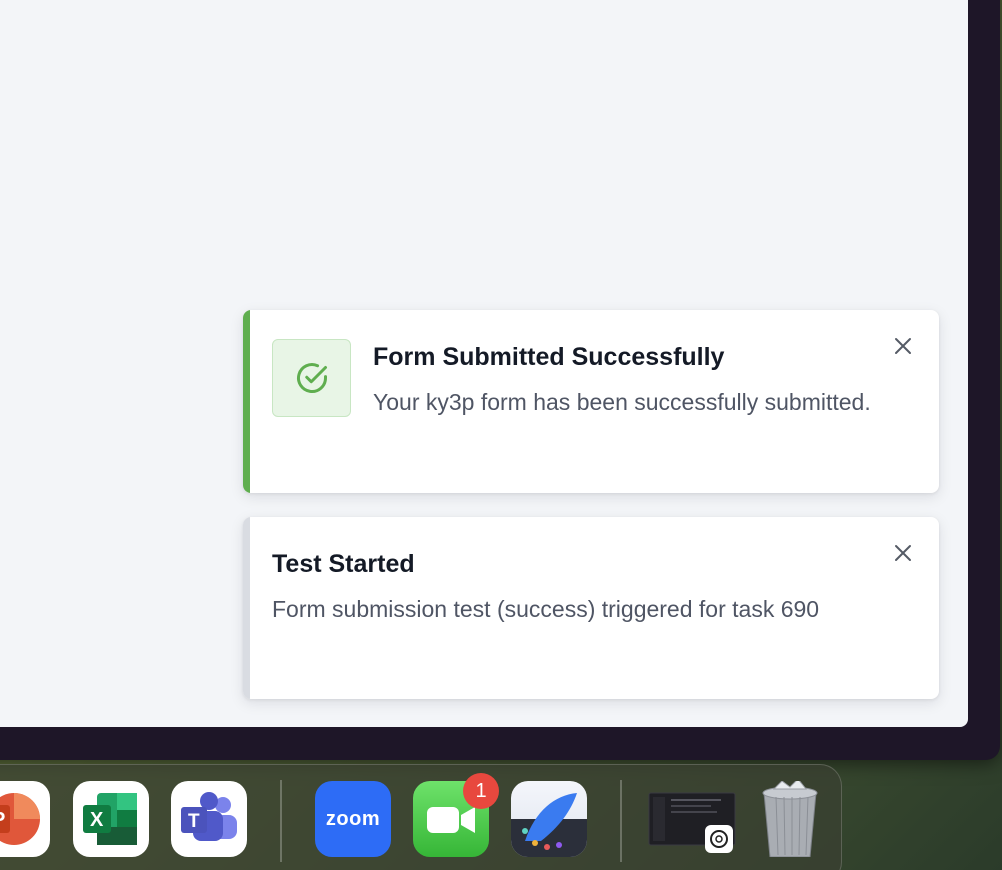 Image resolution: width=1002 pixels, height=870 pixels. What do you see at coordinates (481, 791) in the screenshot?
I see `notification-badge: 1` at bounding box center [481, 791].